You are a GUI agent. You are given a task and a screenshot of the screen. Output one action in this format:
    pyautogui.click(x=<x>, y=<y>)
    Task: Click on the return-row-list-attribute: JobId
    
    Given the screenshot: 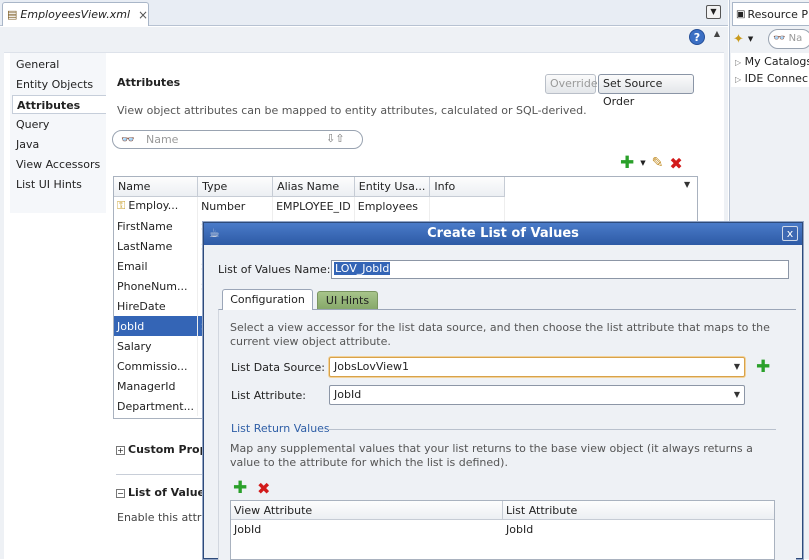 What is the action you would take?
    pyautogui.click(x=638, y=530)
    